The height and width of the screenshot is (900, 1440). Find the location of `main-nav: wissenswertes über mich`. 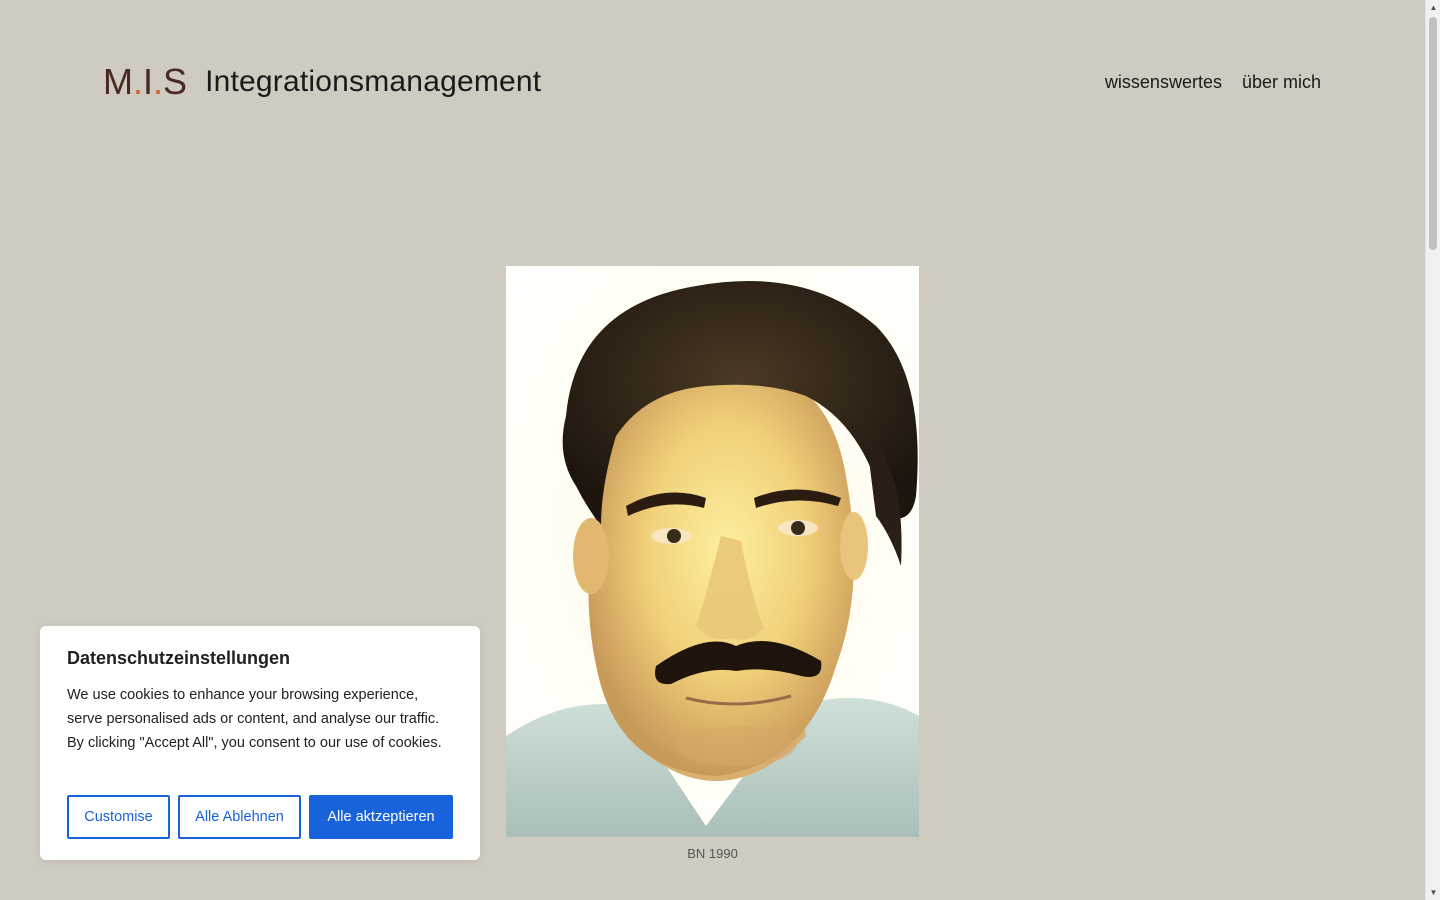

main-nav: wissenswertes über mich is located at coordinates (1213, 82).